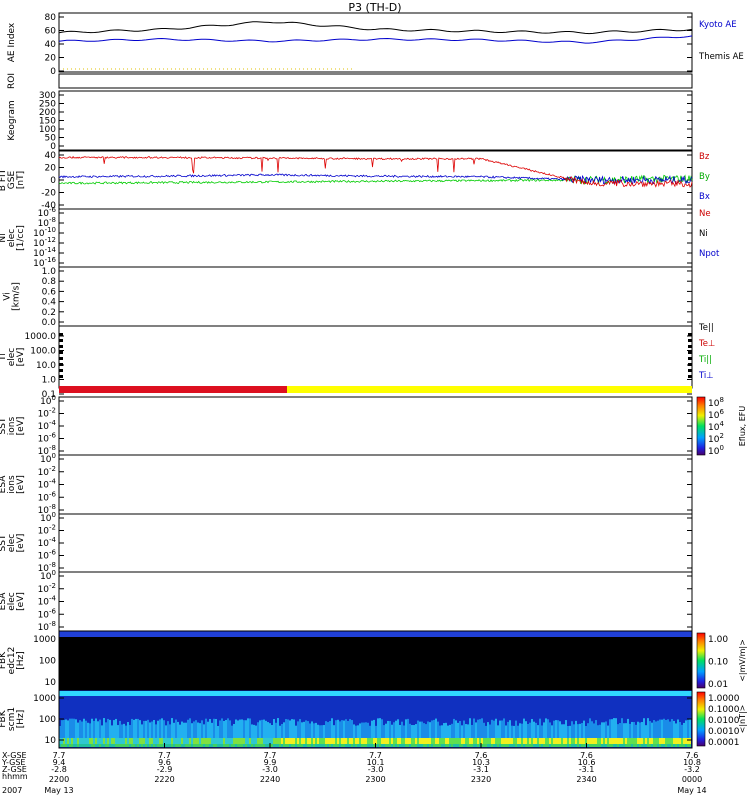  What do you see at coordinates (375, 426) in the screenshot?
I see `panel-frame-sst_ion` at bounding box center [375, 426].